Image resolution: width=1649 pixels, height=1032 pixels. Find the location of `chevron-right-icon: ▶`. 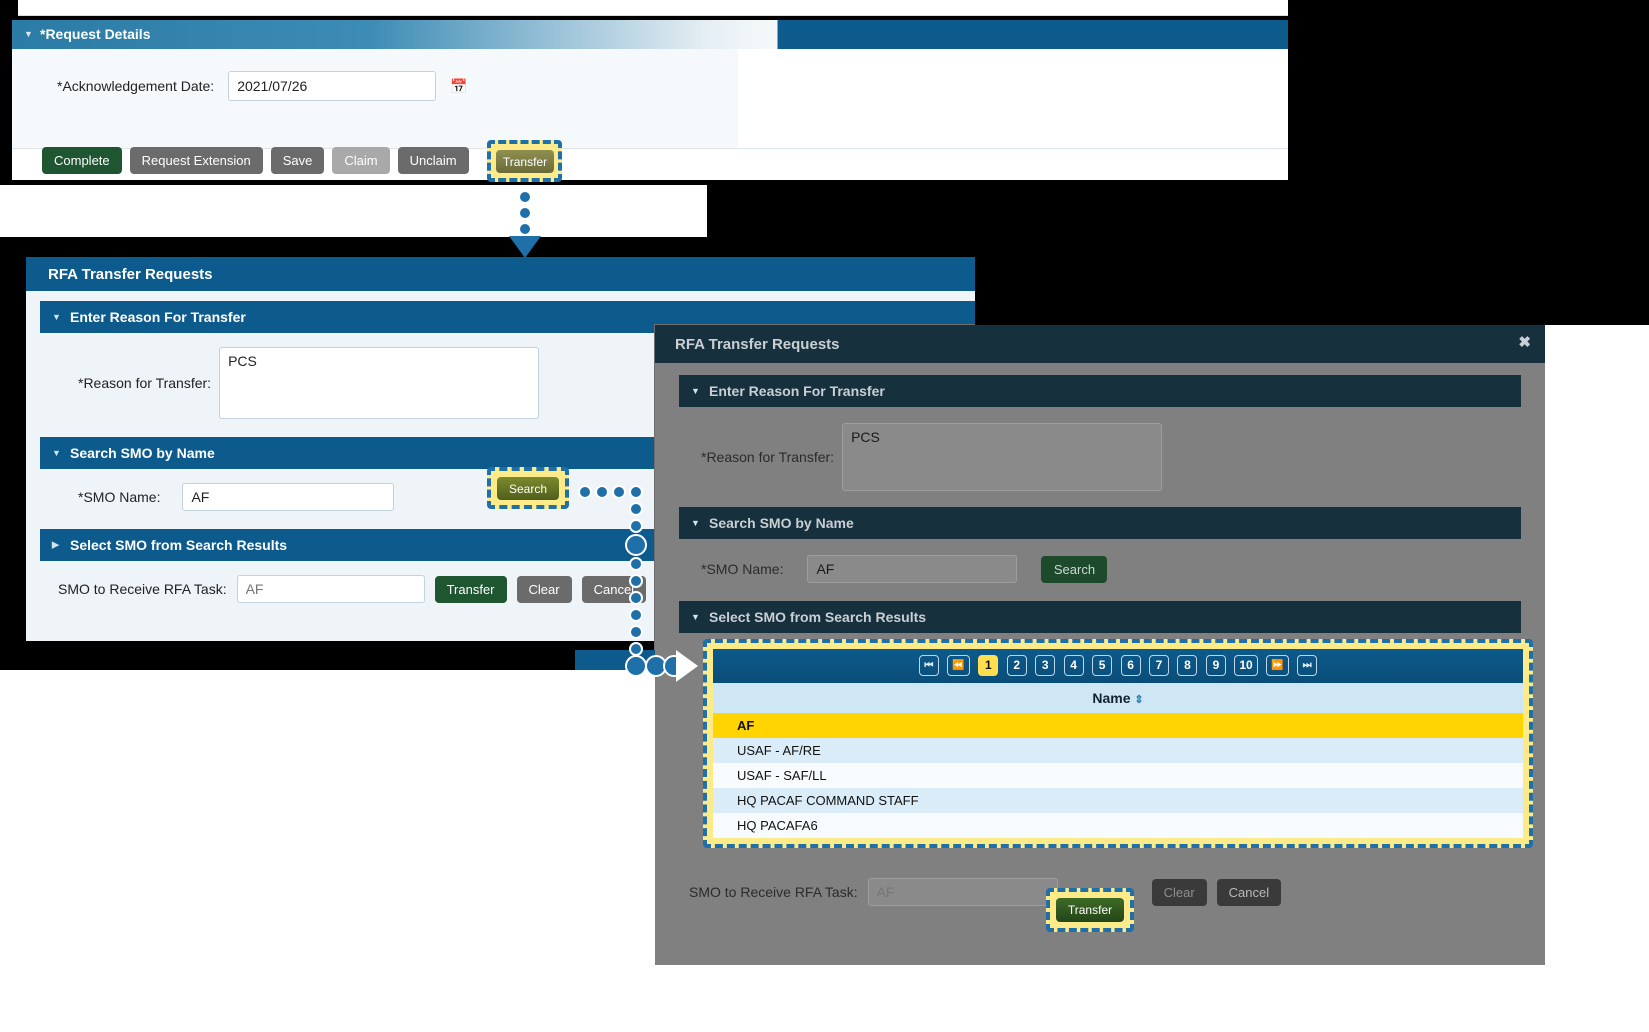

chevron-right-icon: ▶ is located at coordinates (55, 544).